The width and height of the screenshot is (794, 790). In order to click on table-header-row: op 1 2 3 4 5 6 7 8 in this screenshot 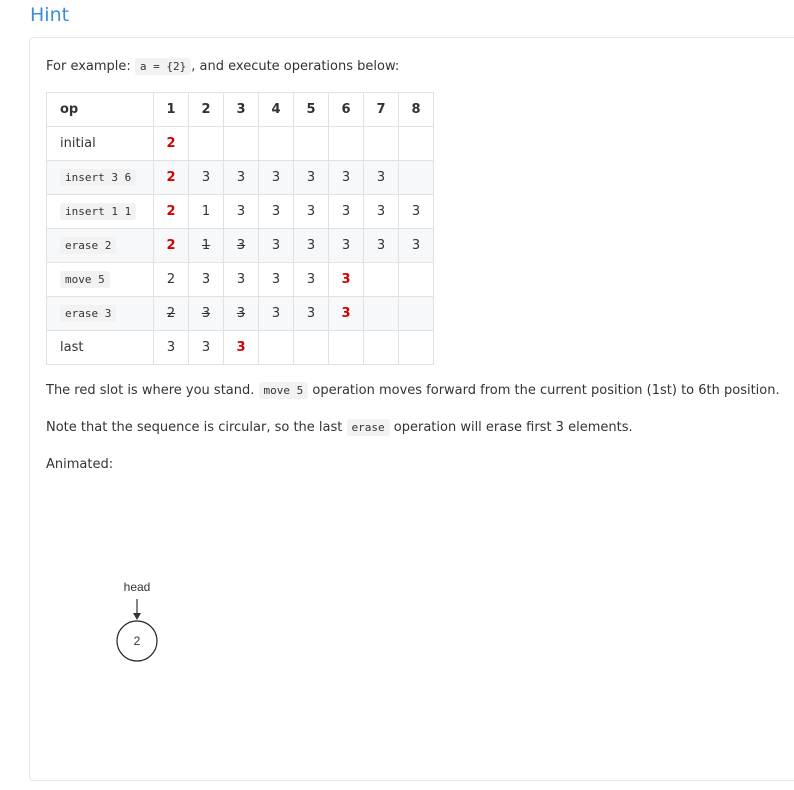, I will do `click(240, 109)`.